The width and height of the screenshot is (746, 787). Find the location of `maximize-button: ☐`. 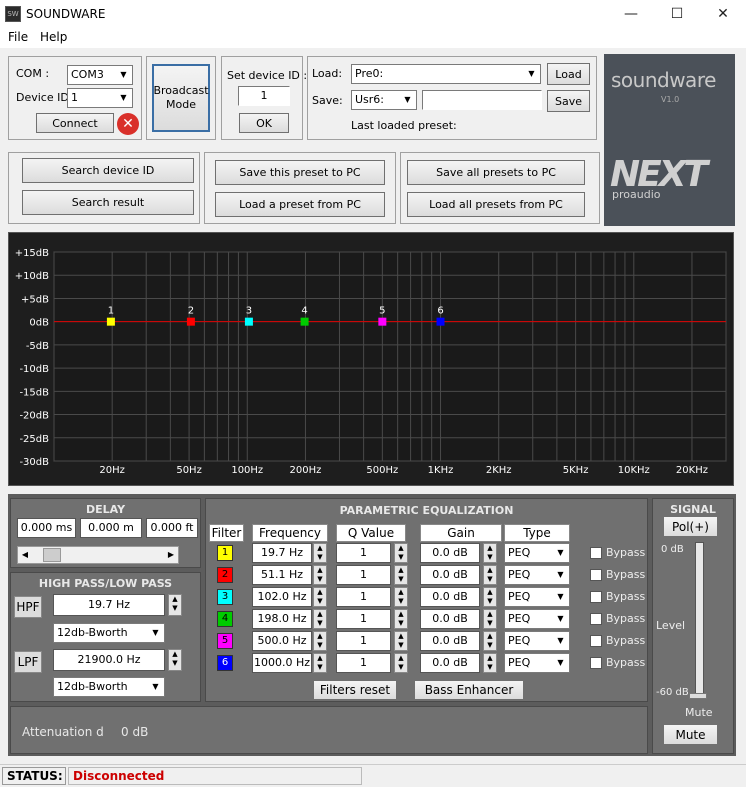

maximize-button: ☐ is located at coordinates (677, 14).